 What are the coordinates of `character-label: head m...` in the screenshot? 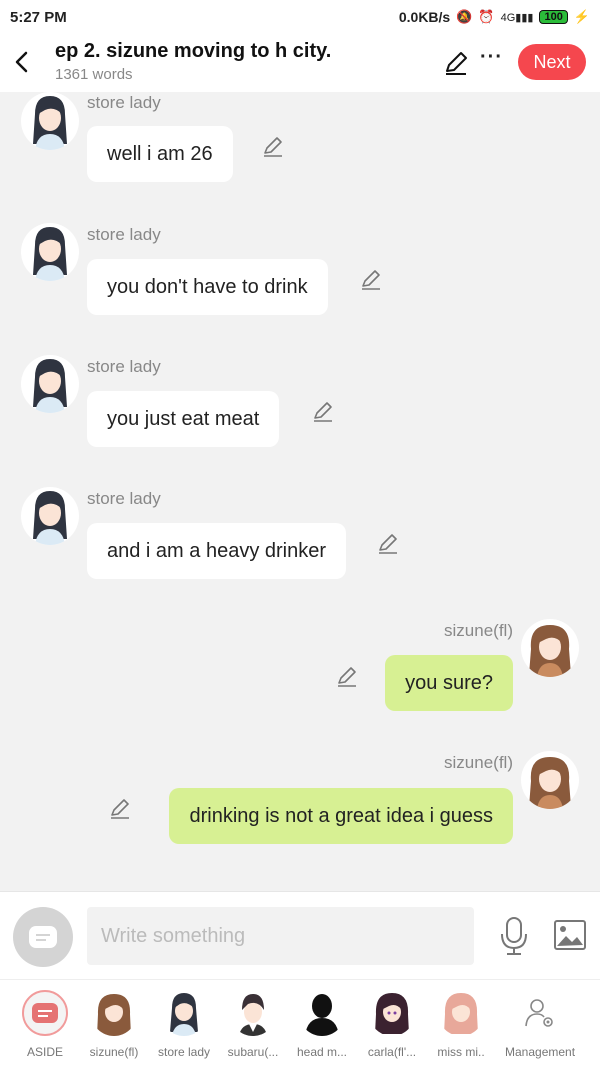 It's located at (322, 1052).